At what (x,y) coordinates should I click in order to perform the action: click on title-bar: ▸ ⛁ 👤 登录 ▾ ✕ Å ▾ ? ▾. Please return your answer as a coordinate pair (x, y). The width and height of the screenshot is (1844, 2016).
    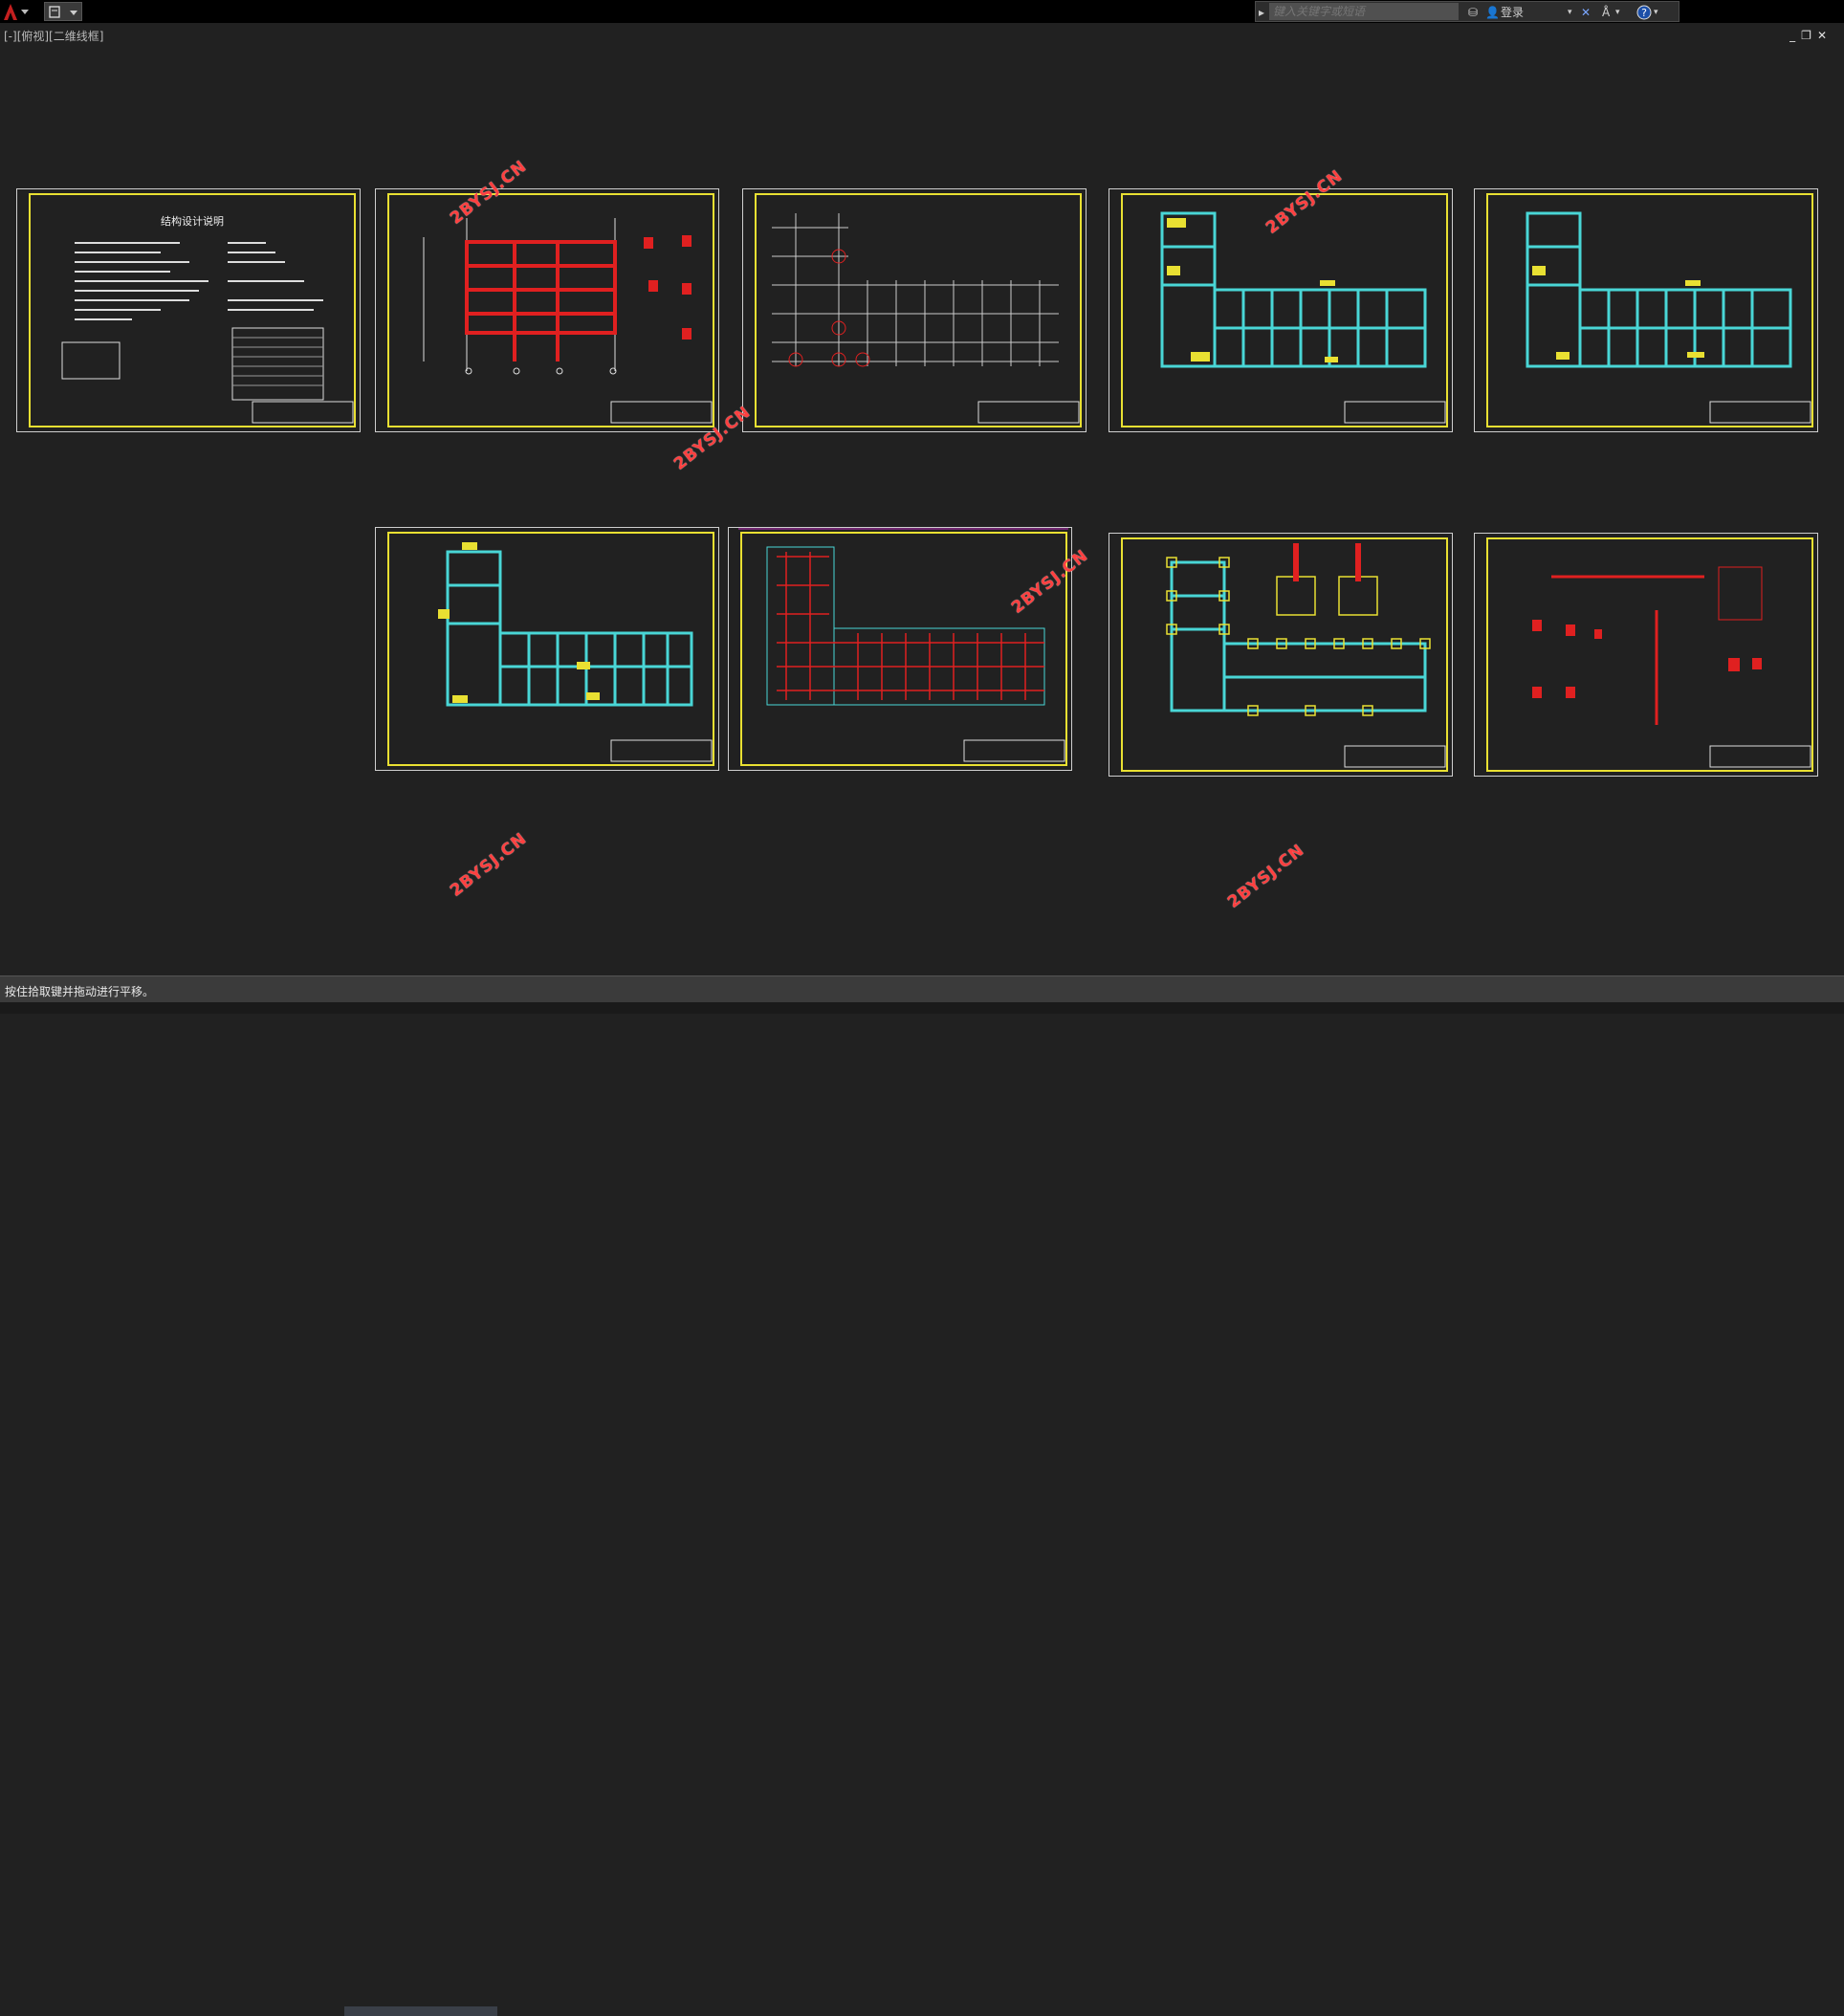
    Looking at the image, I should click on (922, 11).